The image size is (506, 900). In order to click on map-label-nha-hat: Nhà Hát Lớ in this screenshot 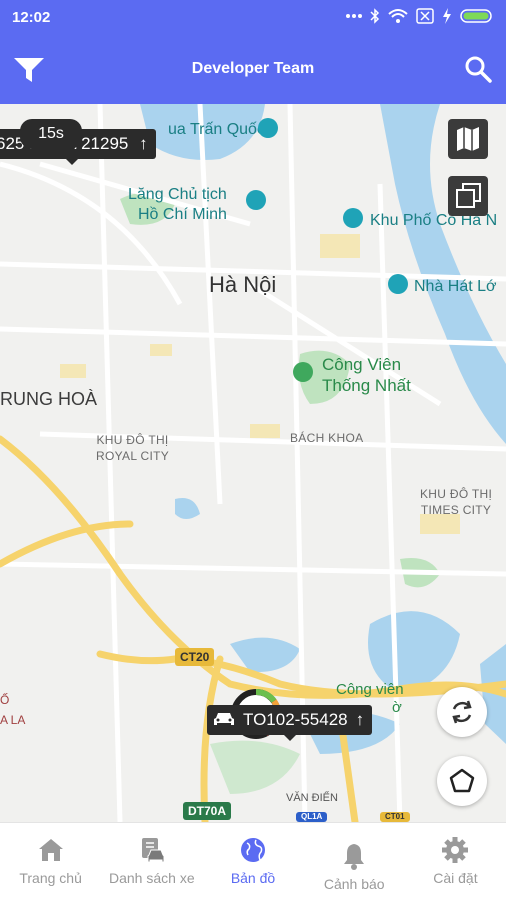, I will do `click(455, 286)`.